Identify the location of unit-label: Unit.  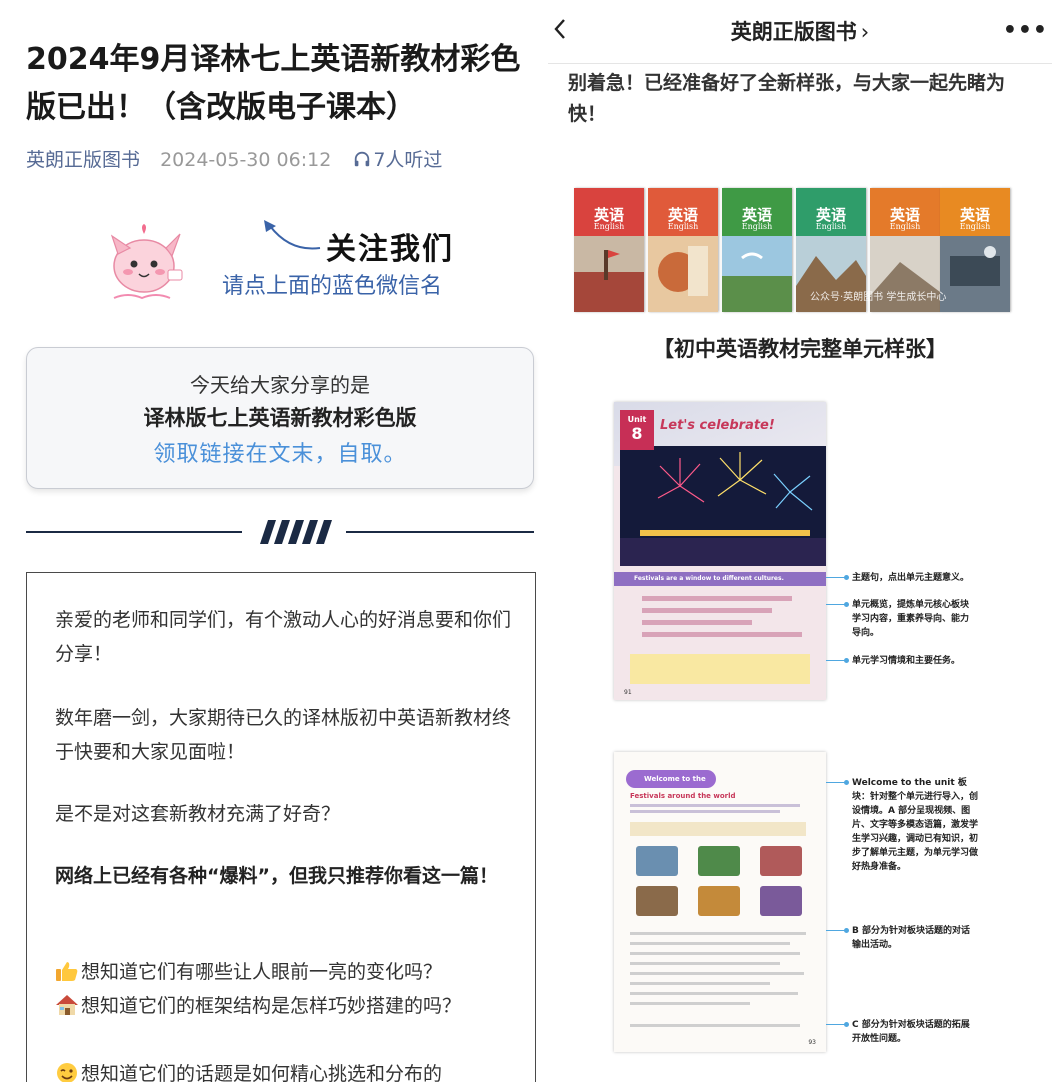
(637, 419).